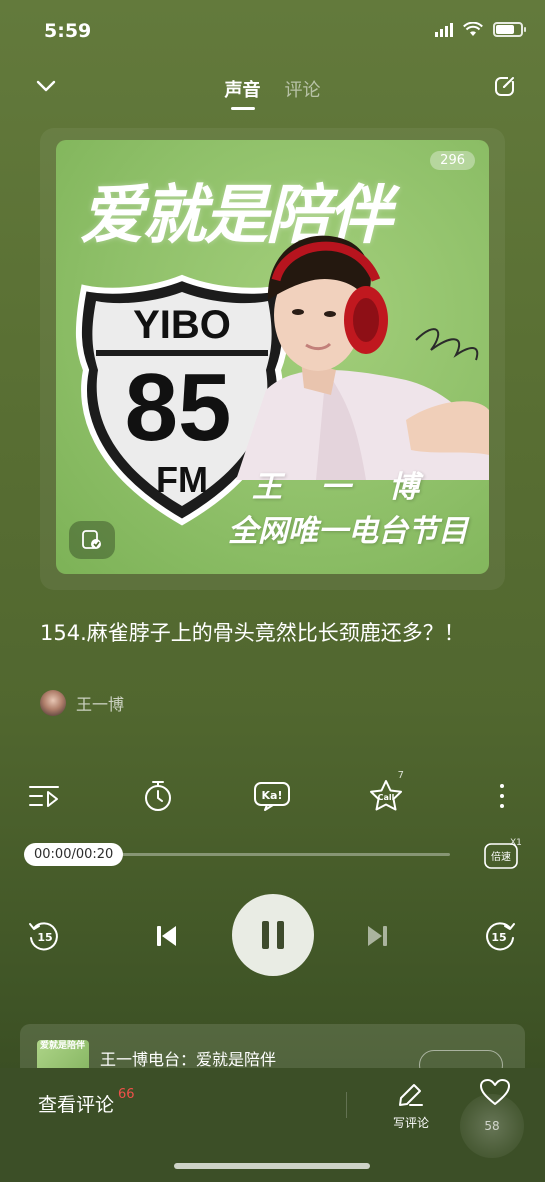 The width and height of the screenshot is (545, 1182). What do you see at coordinates (492, 1126) in the screenshot?
I see `like-count: 58` at bounding box center [492, 1126].